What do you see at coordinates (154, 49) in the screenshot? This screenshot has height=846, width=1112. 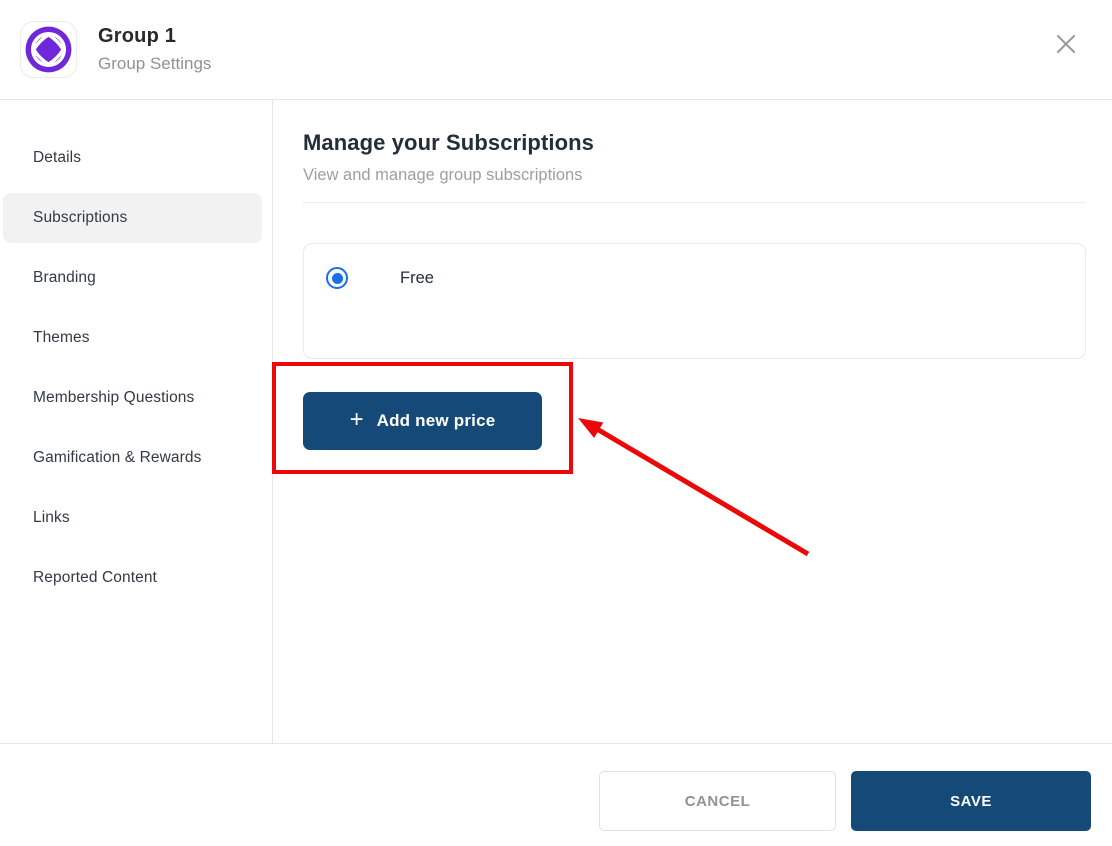 I see `header-text-block: Group 1 Group Settings` at bounding box center [154, 49].